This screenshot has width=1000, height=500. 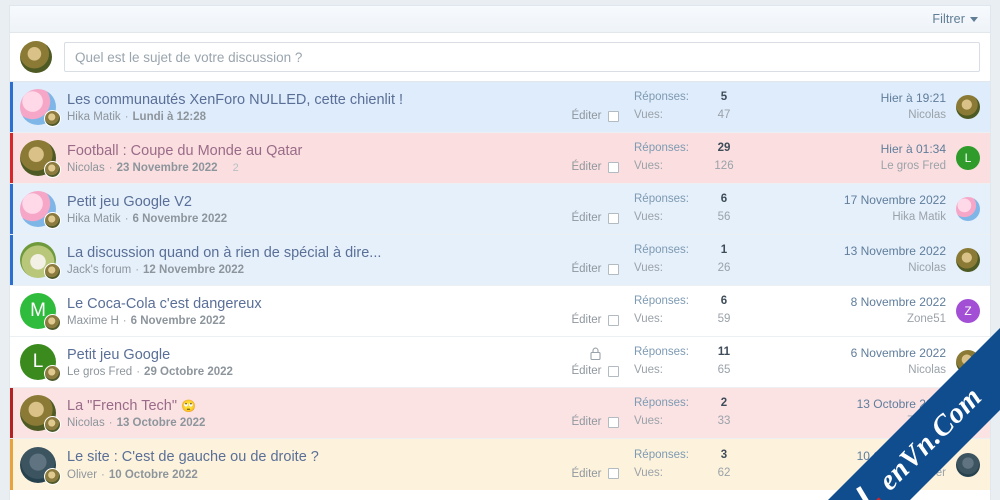 What do you see at coordinates (11, 209) in the screenshot?
I see `thread-accent-bar` at bounding box center [11, 209].